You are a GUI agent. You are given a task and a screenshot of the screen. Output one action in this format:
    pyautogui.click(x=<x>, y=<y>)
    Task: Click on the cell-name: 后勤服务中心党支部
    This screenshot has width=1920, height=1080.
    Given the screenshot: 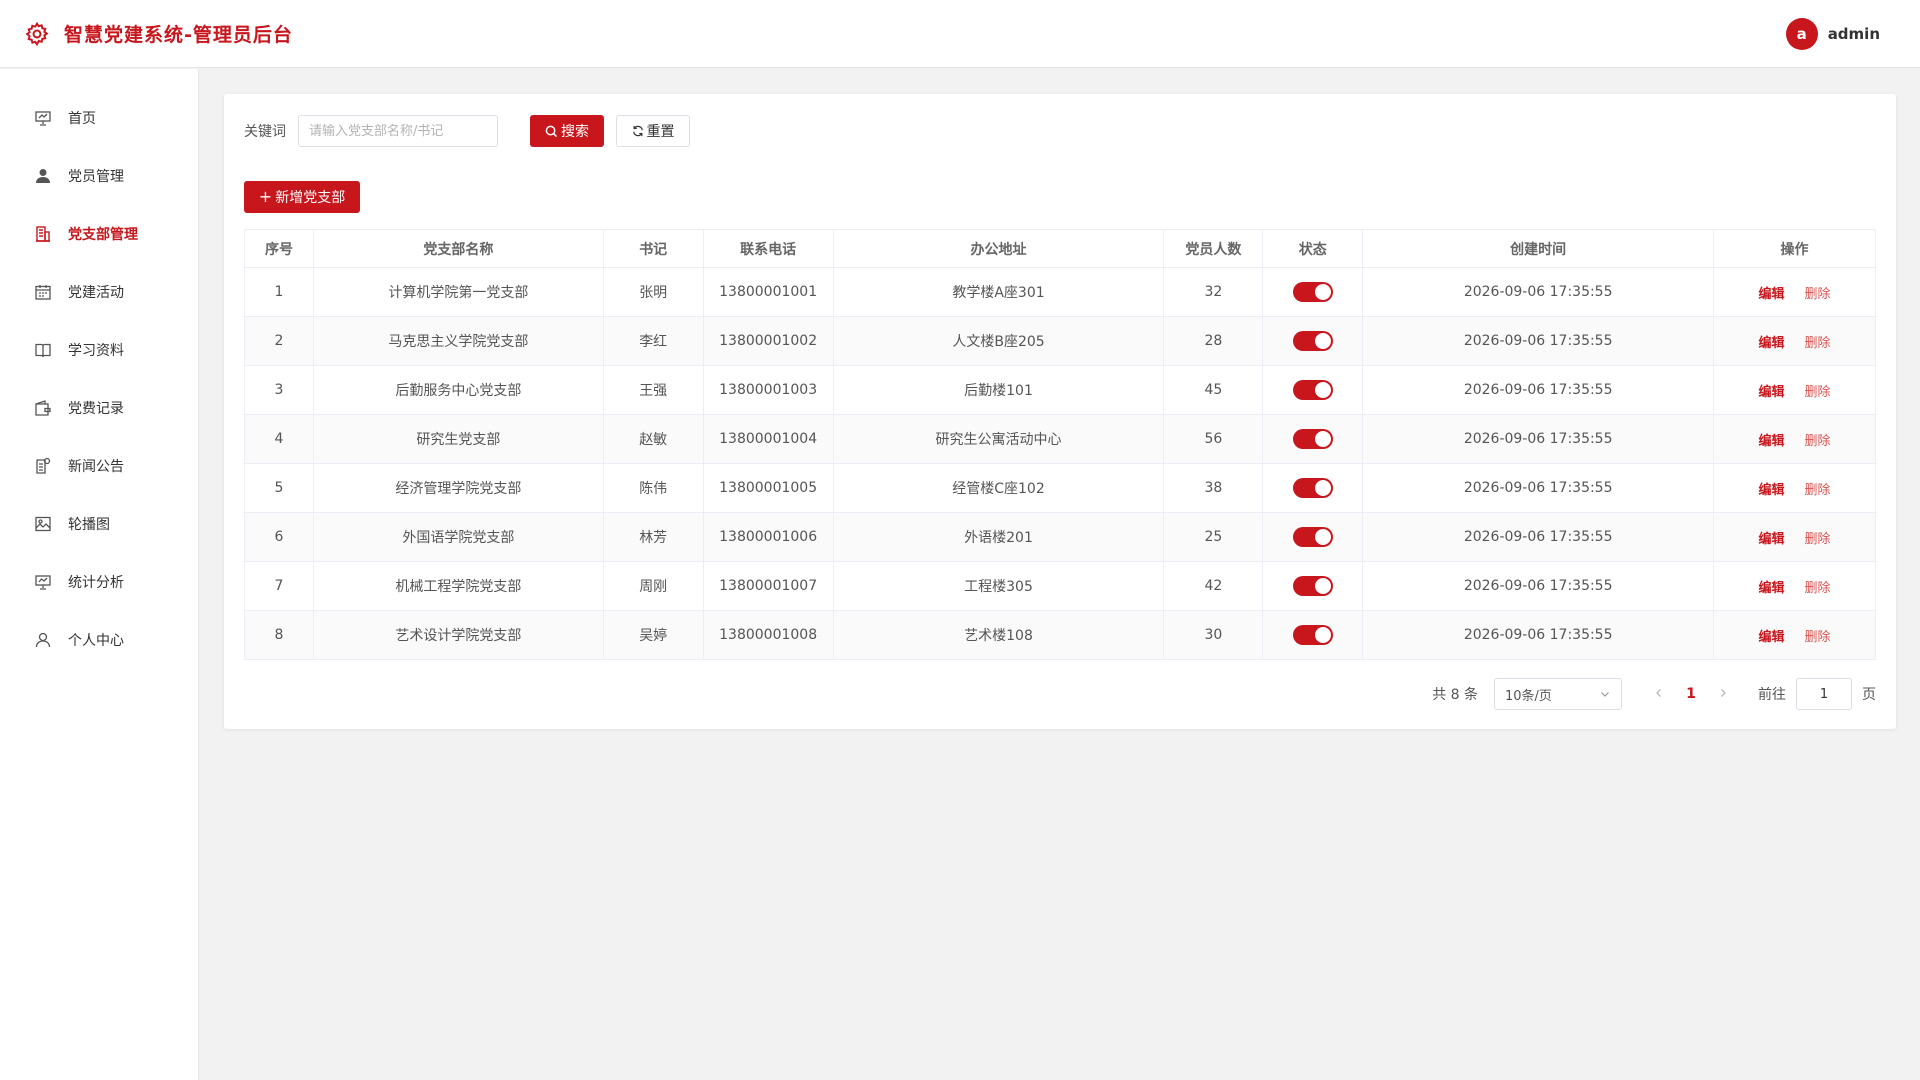 What is the action you would take?
    pyautogui.click(x=458, y=390)
    